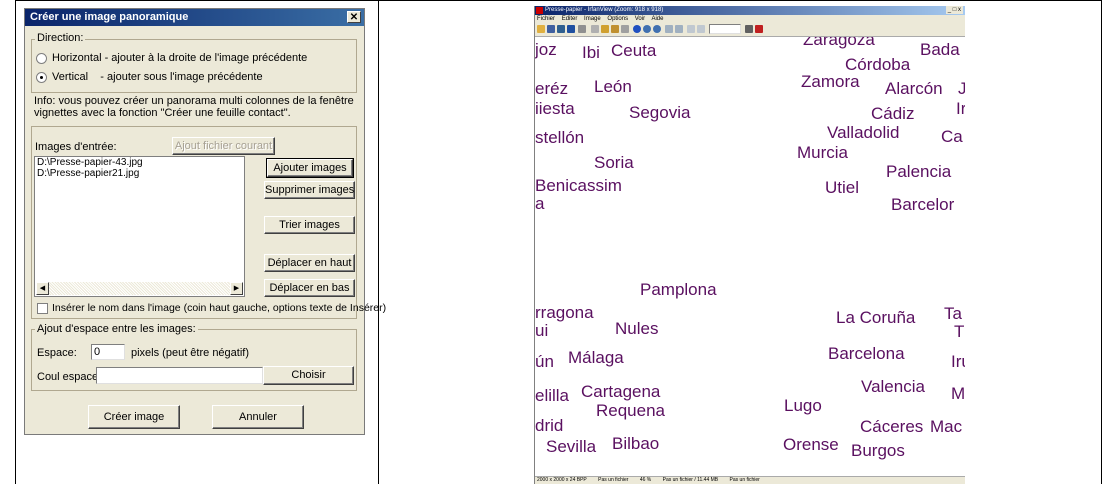 The image size is (1111, 484). Describe the element at coordinates (725, 29) in the screenshot. I see `page-input` at that location.